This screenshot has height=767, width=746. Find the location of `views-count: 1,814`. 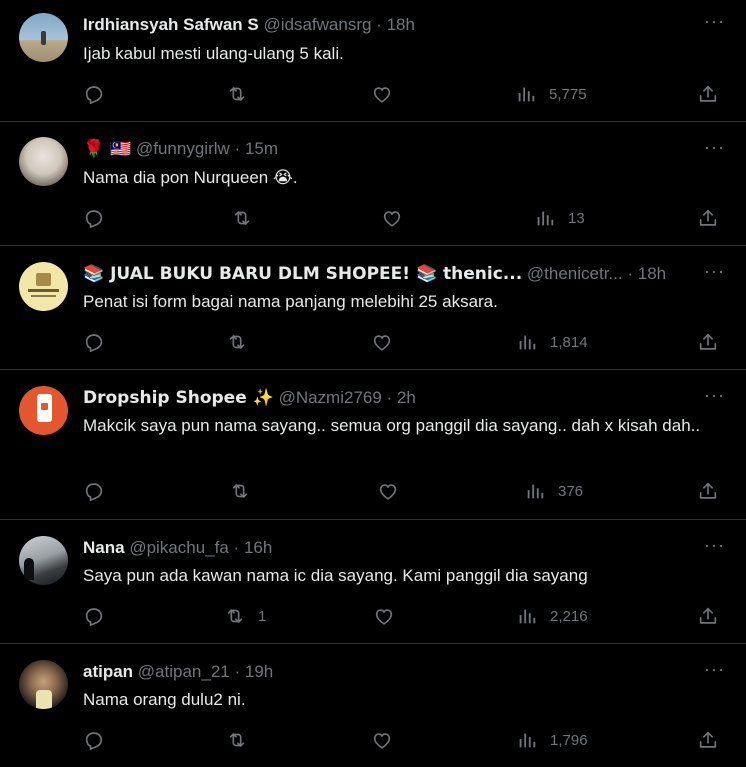

views-count: 1,814 is located at coordinates (569, 342).